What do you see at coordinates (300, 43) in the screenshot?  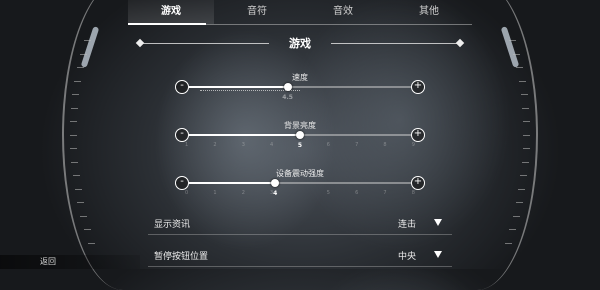 I see `section-title: 游戏` at bounding box center [300, 43].